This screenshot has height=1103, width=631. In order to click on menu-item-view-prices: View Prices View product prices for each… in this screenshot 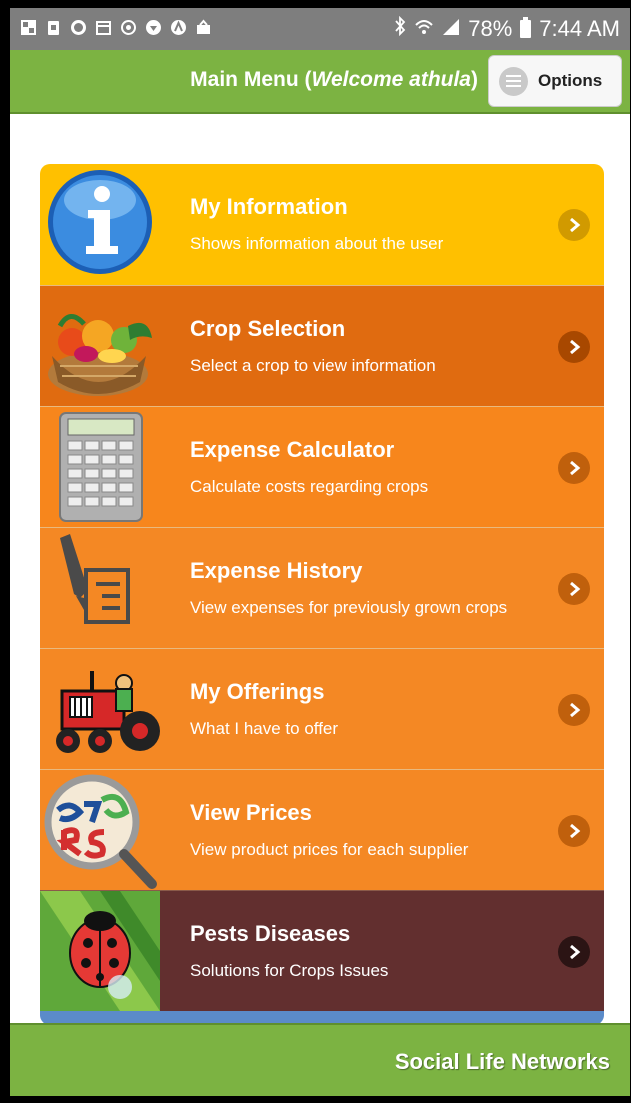, I will do `click(322, 829)`.